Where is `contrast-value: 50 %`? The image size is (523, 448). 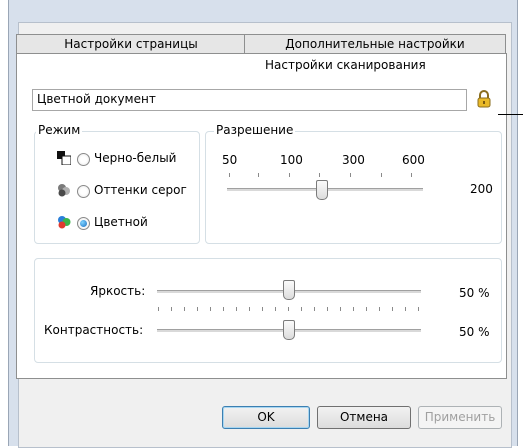 contrast-value: 50 % is located at coordinates (474, 332).